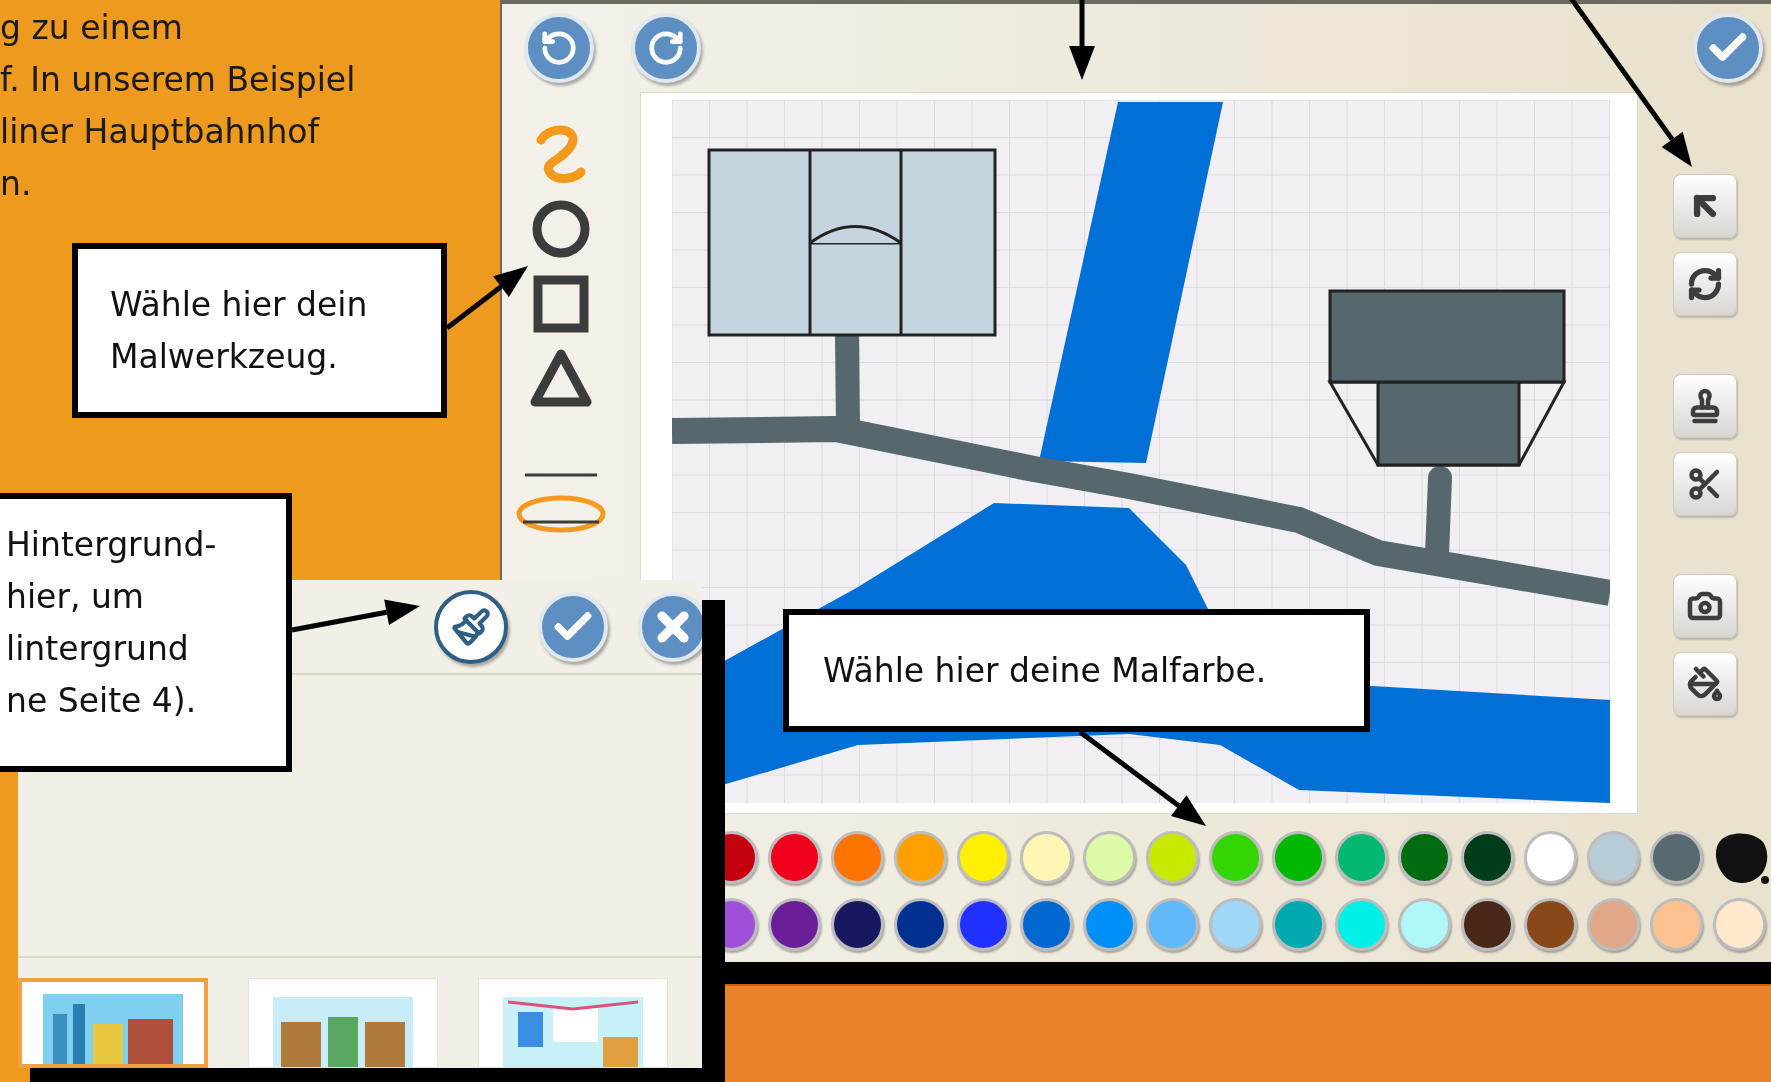 This screenshot has height=1082, width=1771. I want to click on undo-button, so click(559, 48).